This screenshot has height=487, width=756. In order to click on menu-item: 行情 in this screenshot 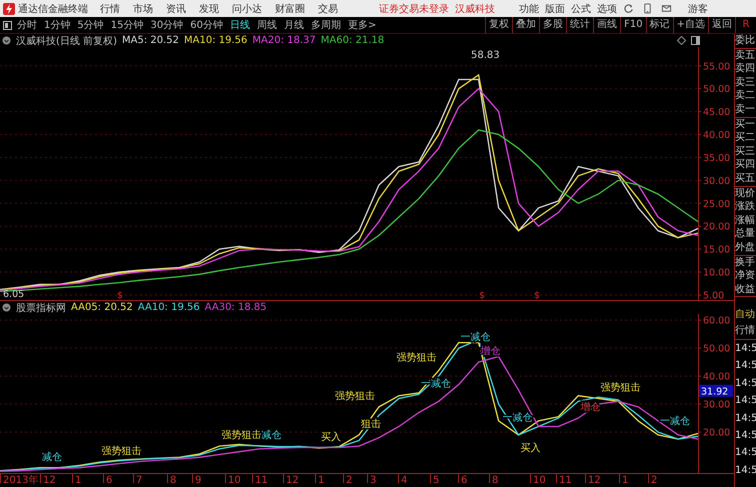, I will do `click(110, 9)`.